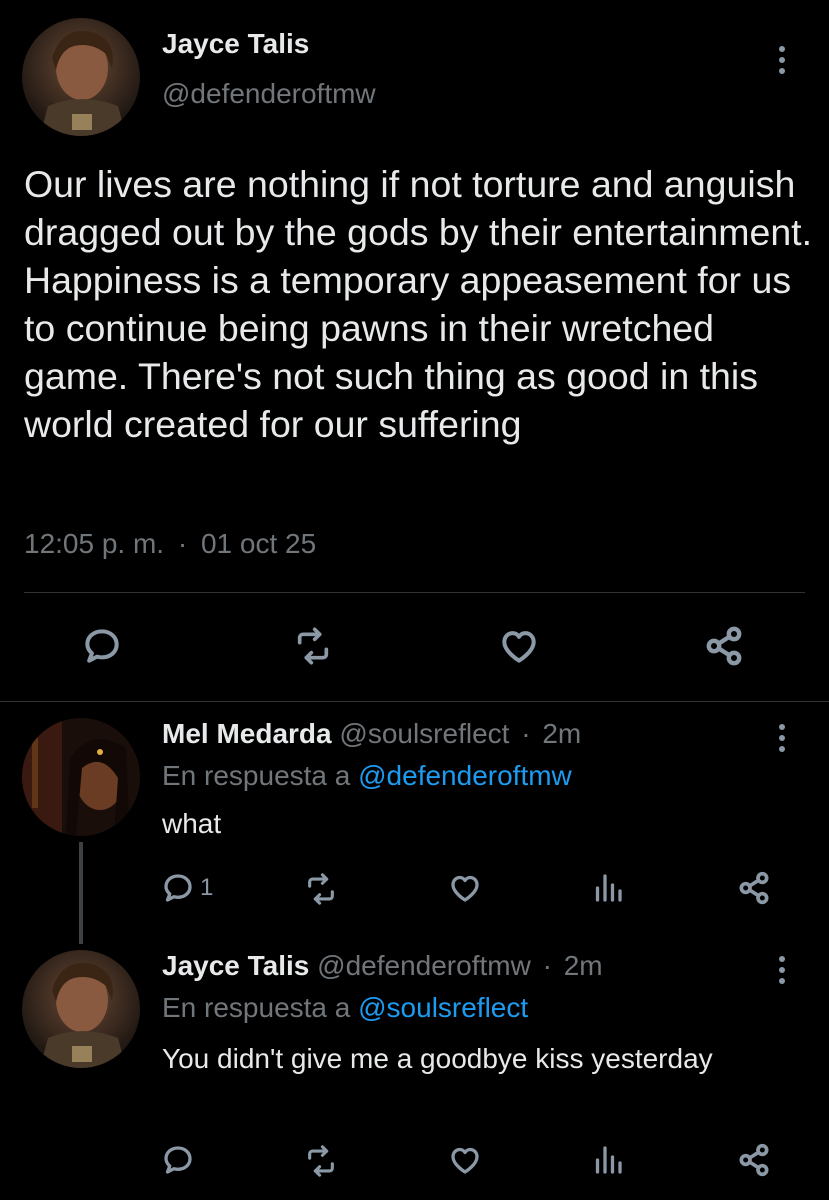 The height and width of the screenshot is (1200, 829). Describe the element at coordinates (258, 543) in the screenshot. I see `tweet-date: 01 oct 25` at that location.